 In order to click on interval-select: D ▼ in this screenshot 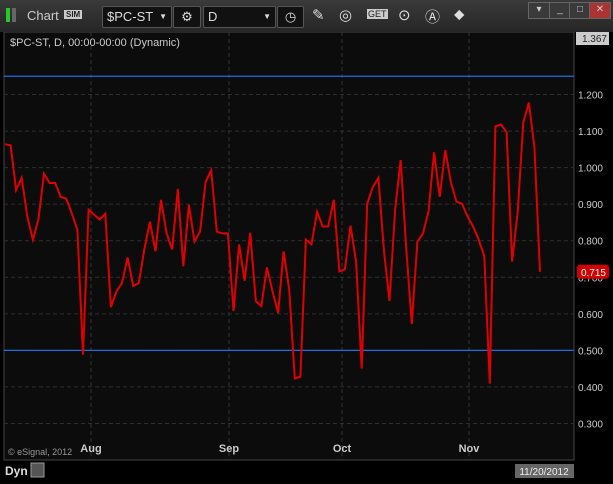, I will do `click(239, 17)`.